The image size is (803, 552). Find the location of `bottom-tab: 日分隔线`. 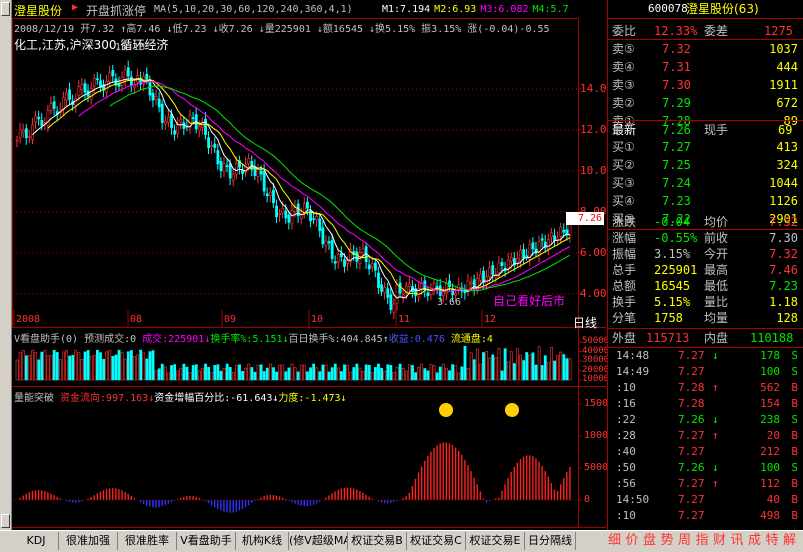

bottom-tab: 日分隔线 is located at coordinates (550, 541).